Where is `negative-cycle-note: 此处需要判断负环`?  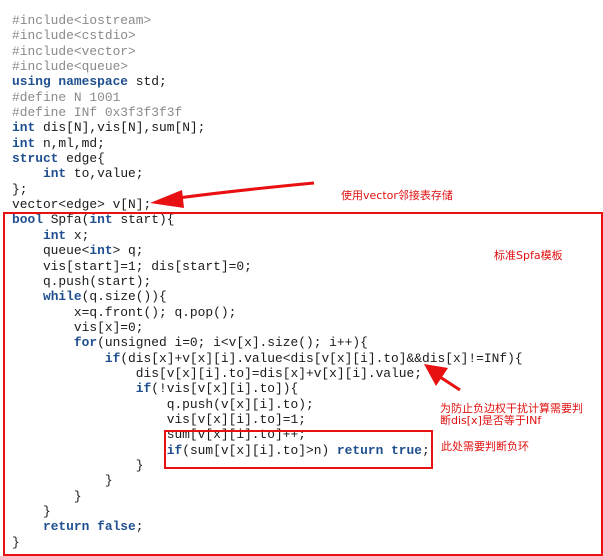 negative-cycle-note: 此处需要判断负环 is located at coordinates (485, 446).